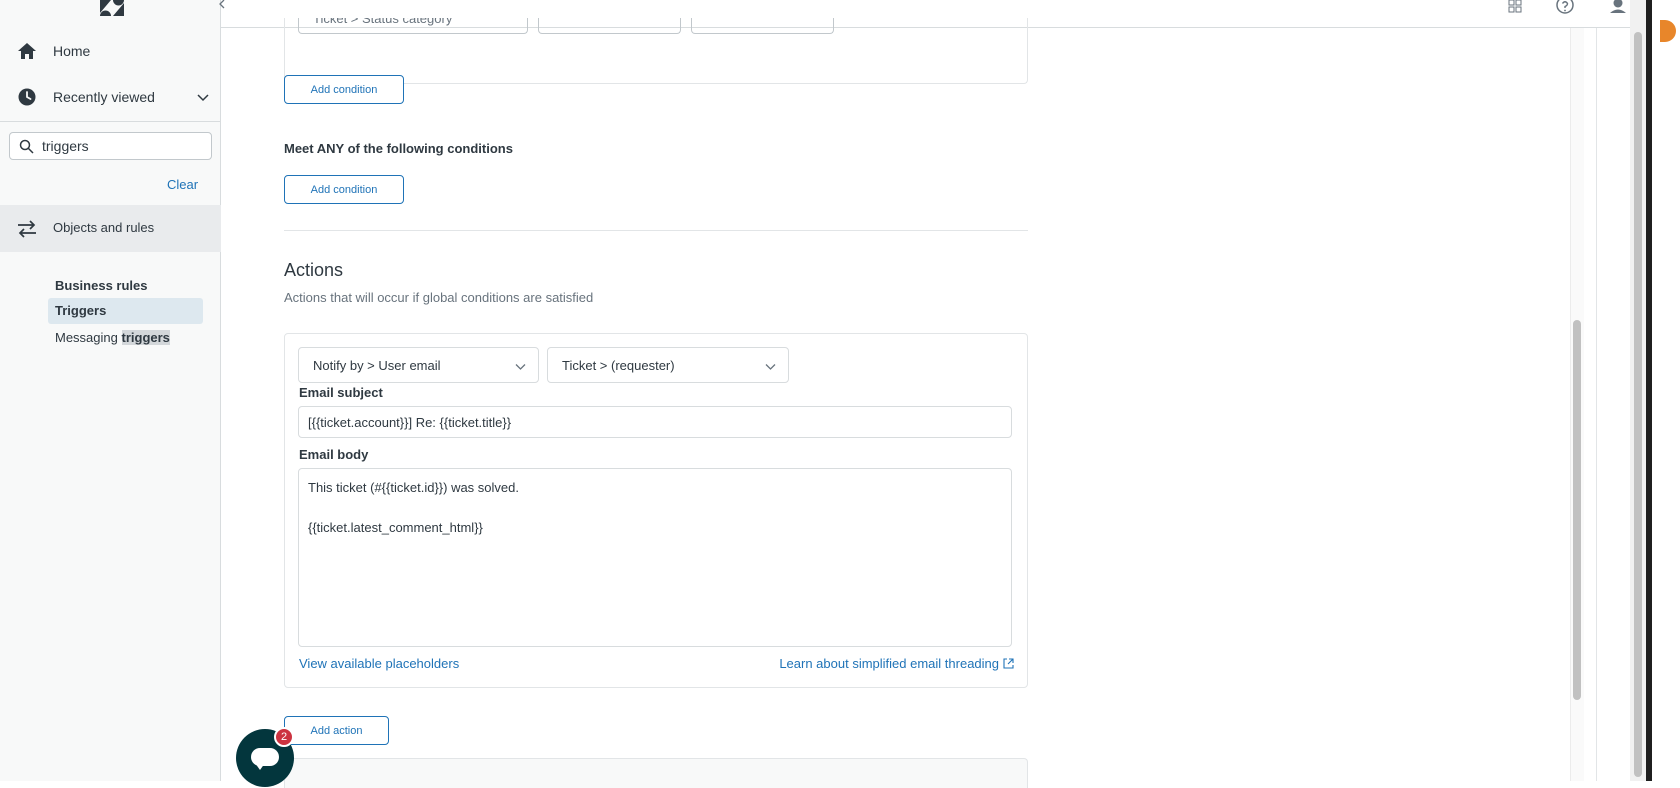  I want to click on email-subject-label: Email subject, so click(341, 392).